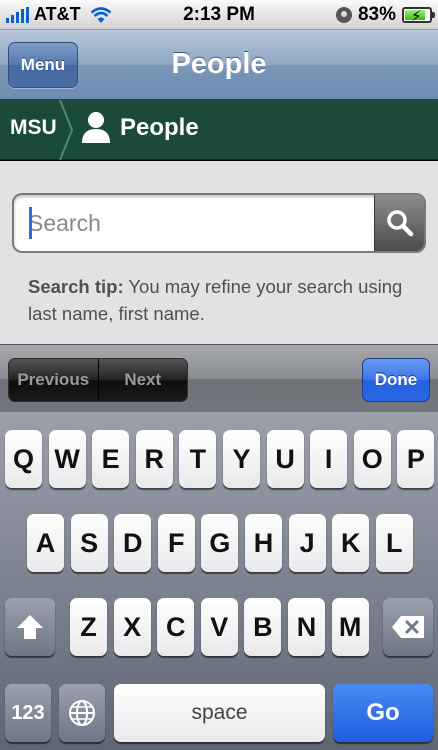  I want to click on key-s: S, so click(89, 543).